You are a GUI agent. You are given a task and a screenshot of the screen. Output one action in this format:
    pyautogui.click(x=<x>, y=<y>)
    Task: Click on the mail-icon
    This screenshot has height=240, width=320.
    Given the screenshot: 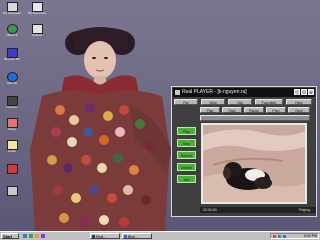 What is the action you would take?
    pyautogui.click(x=37, y=29)
    